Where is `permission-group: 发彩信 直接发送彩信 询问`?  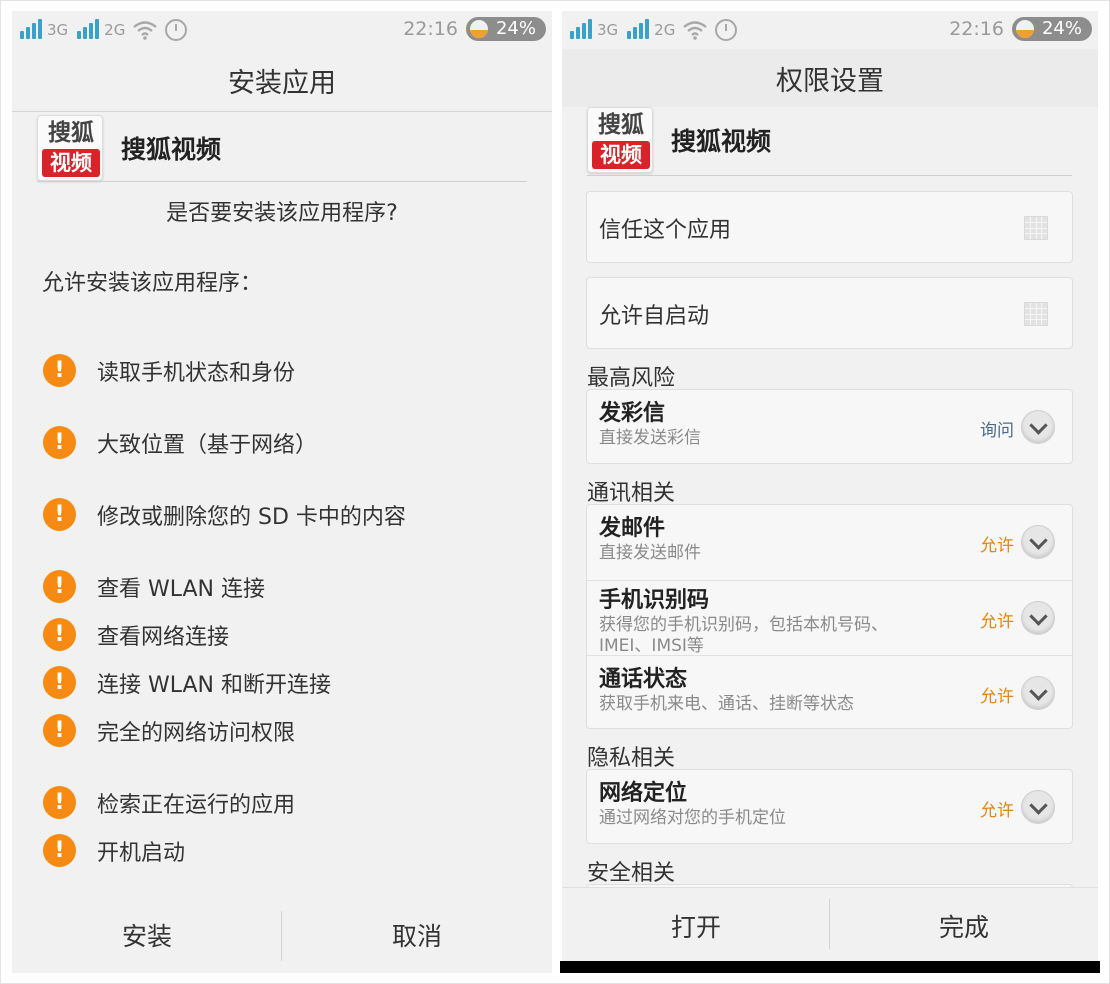
permission-group: 发彩信 直接发送彩信 询问 is located at coordinates (829, 426).